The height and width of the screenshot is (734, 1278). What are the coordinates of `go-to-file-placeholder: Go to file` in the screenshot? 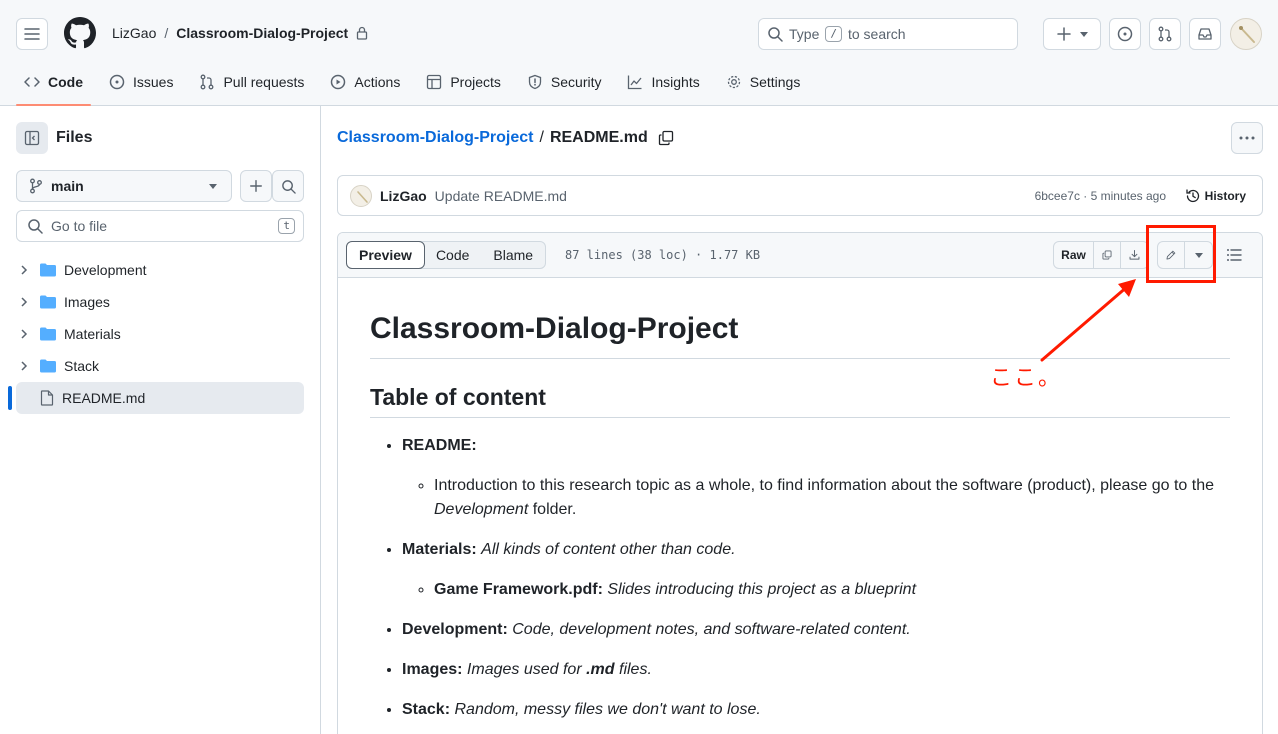 It's located at (79, 226).